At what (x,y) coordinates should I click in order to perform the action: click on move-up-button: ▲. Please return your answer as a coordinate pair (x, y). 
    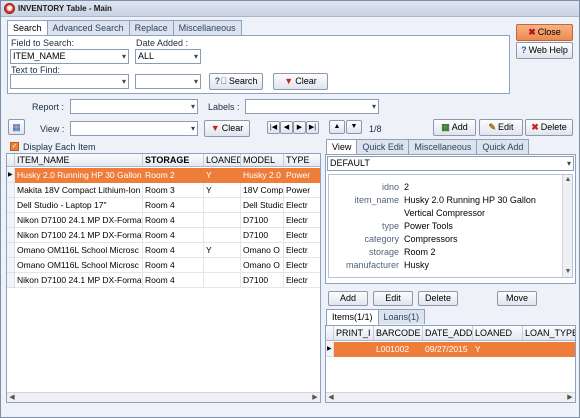
    Looking at the image, I should click on (337, 127).